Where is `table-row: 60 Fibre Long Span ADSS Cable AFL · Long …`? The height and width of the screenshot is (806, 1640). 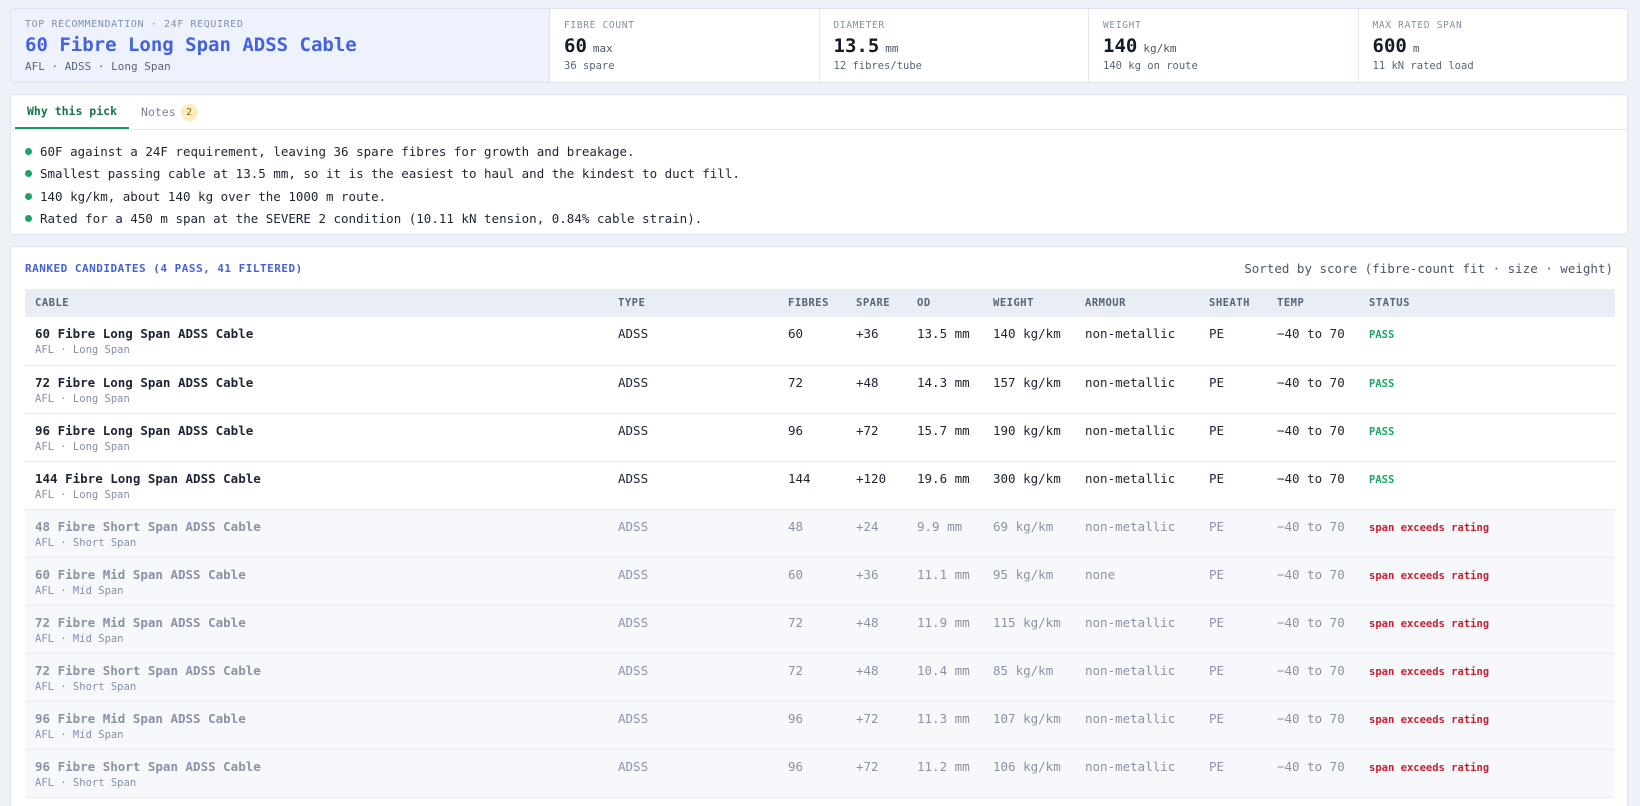 table-row: 60 Fibre Long Span ADSS Cable AFL · Long … is located at coordinates (820, 341).